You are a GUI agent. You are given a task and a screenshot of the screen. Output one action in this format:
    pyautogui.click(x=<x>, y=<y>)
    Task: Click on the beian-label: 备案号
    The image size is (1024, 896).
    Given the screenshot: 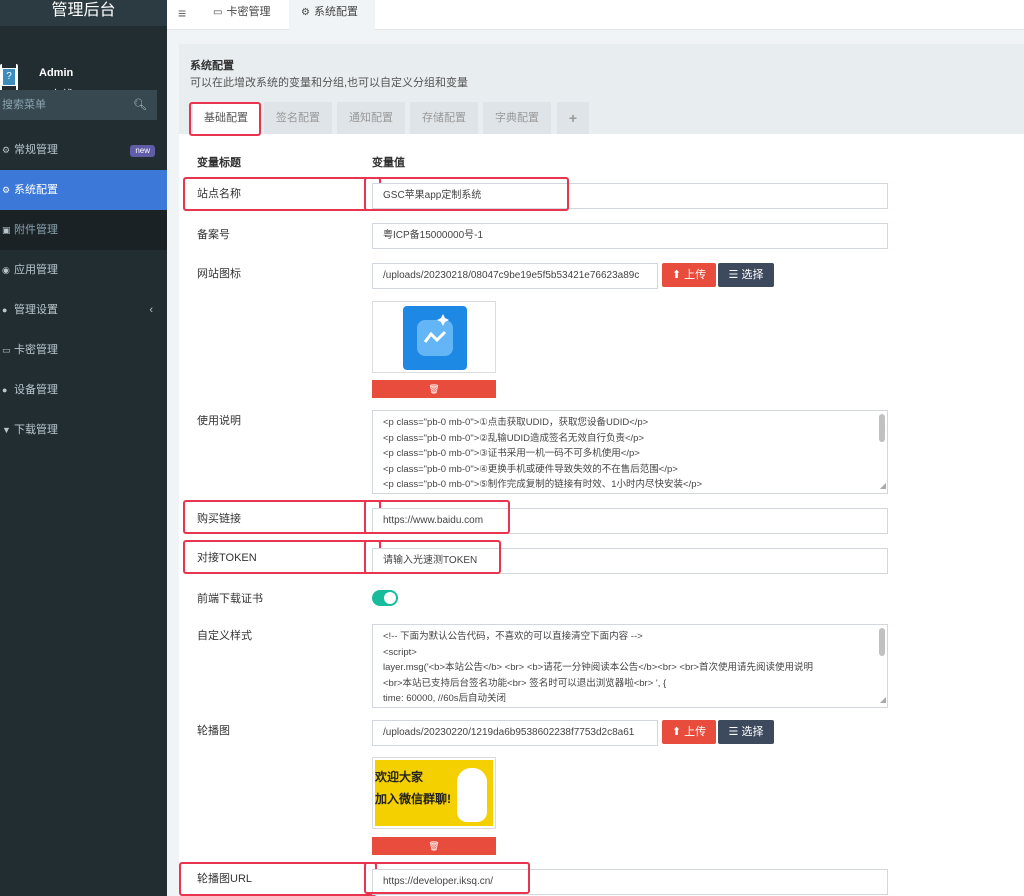 What is the action you would take?
    pyautogui.click(x=213, y=235)
    